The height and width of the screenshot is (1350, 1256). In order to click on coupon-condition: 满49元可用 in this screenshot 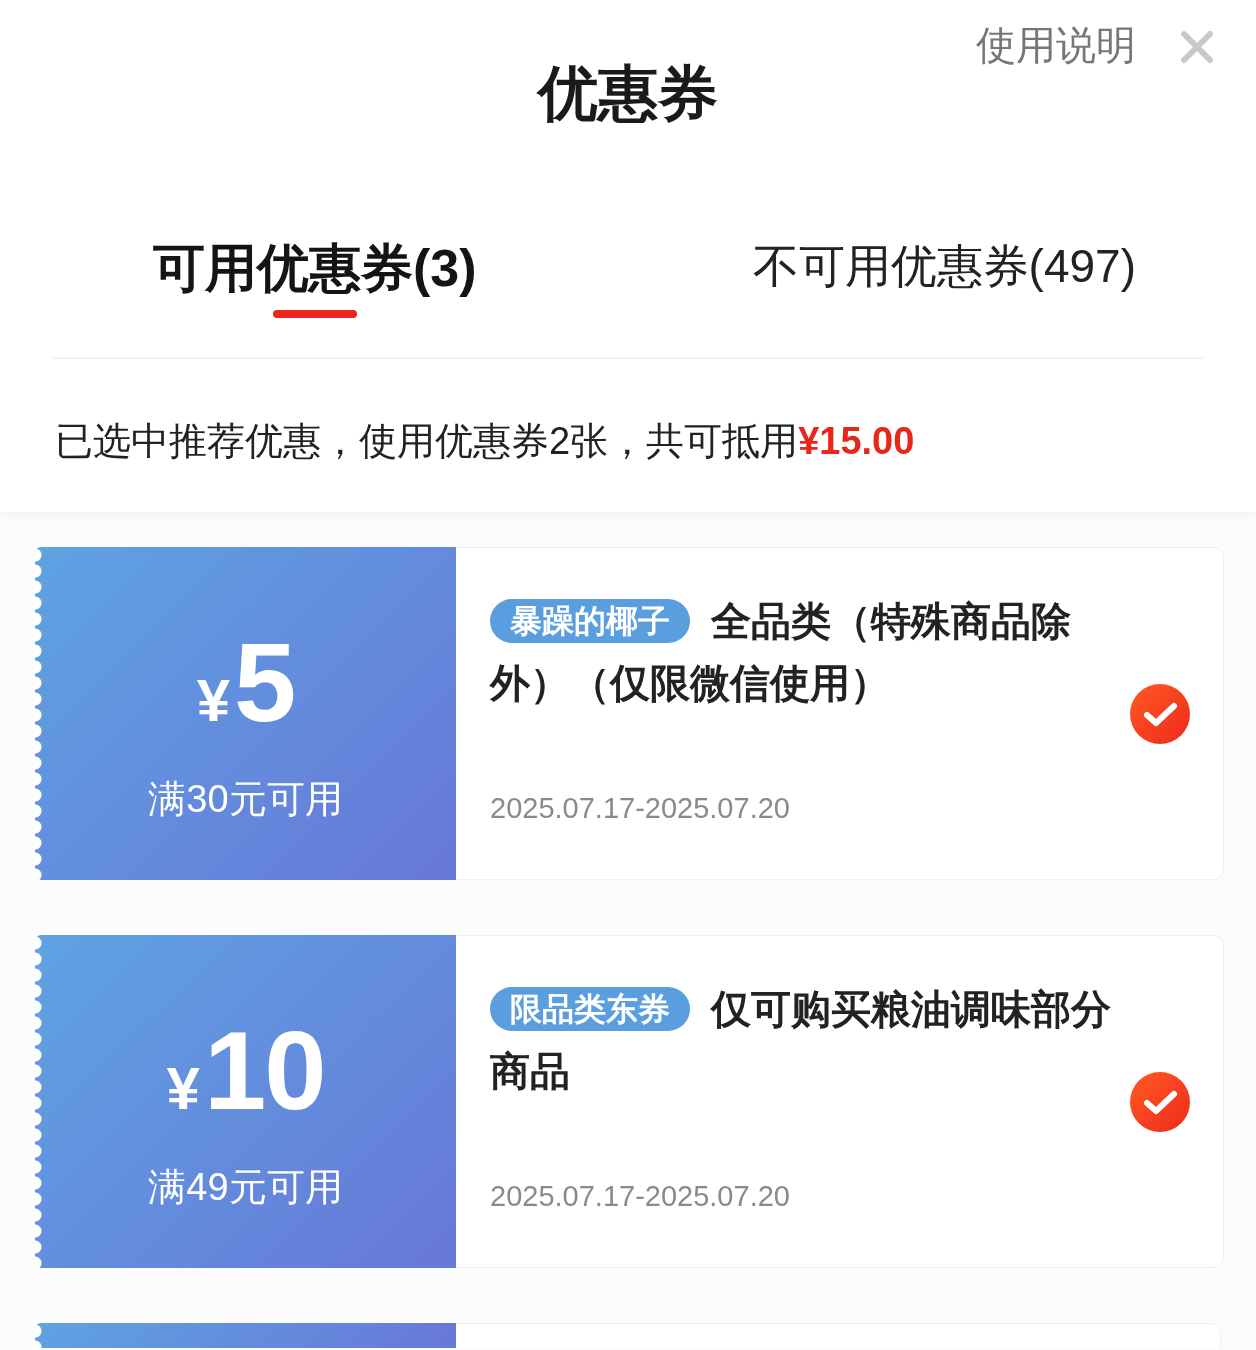, I will do `click(245, 1187)`.